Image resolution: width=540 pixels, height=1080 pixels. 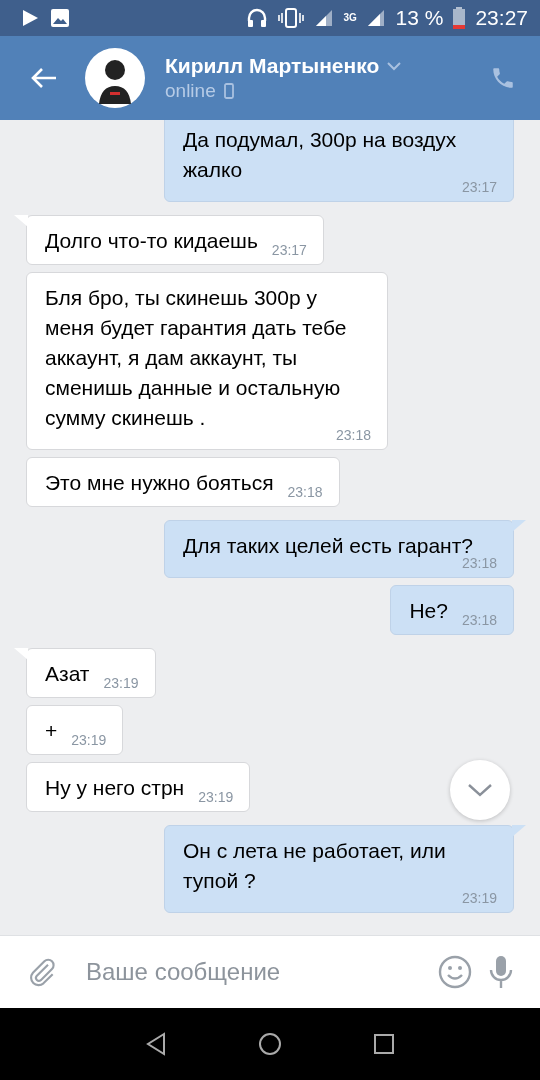 I want to click on message-text: Ну у него стрн, so click(x=115, y=788).